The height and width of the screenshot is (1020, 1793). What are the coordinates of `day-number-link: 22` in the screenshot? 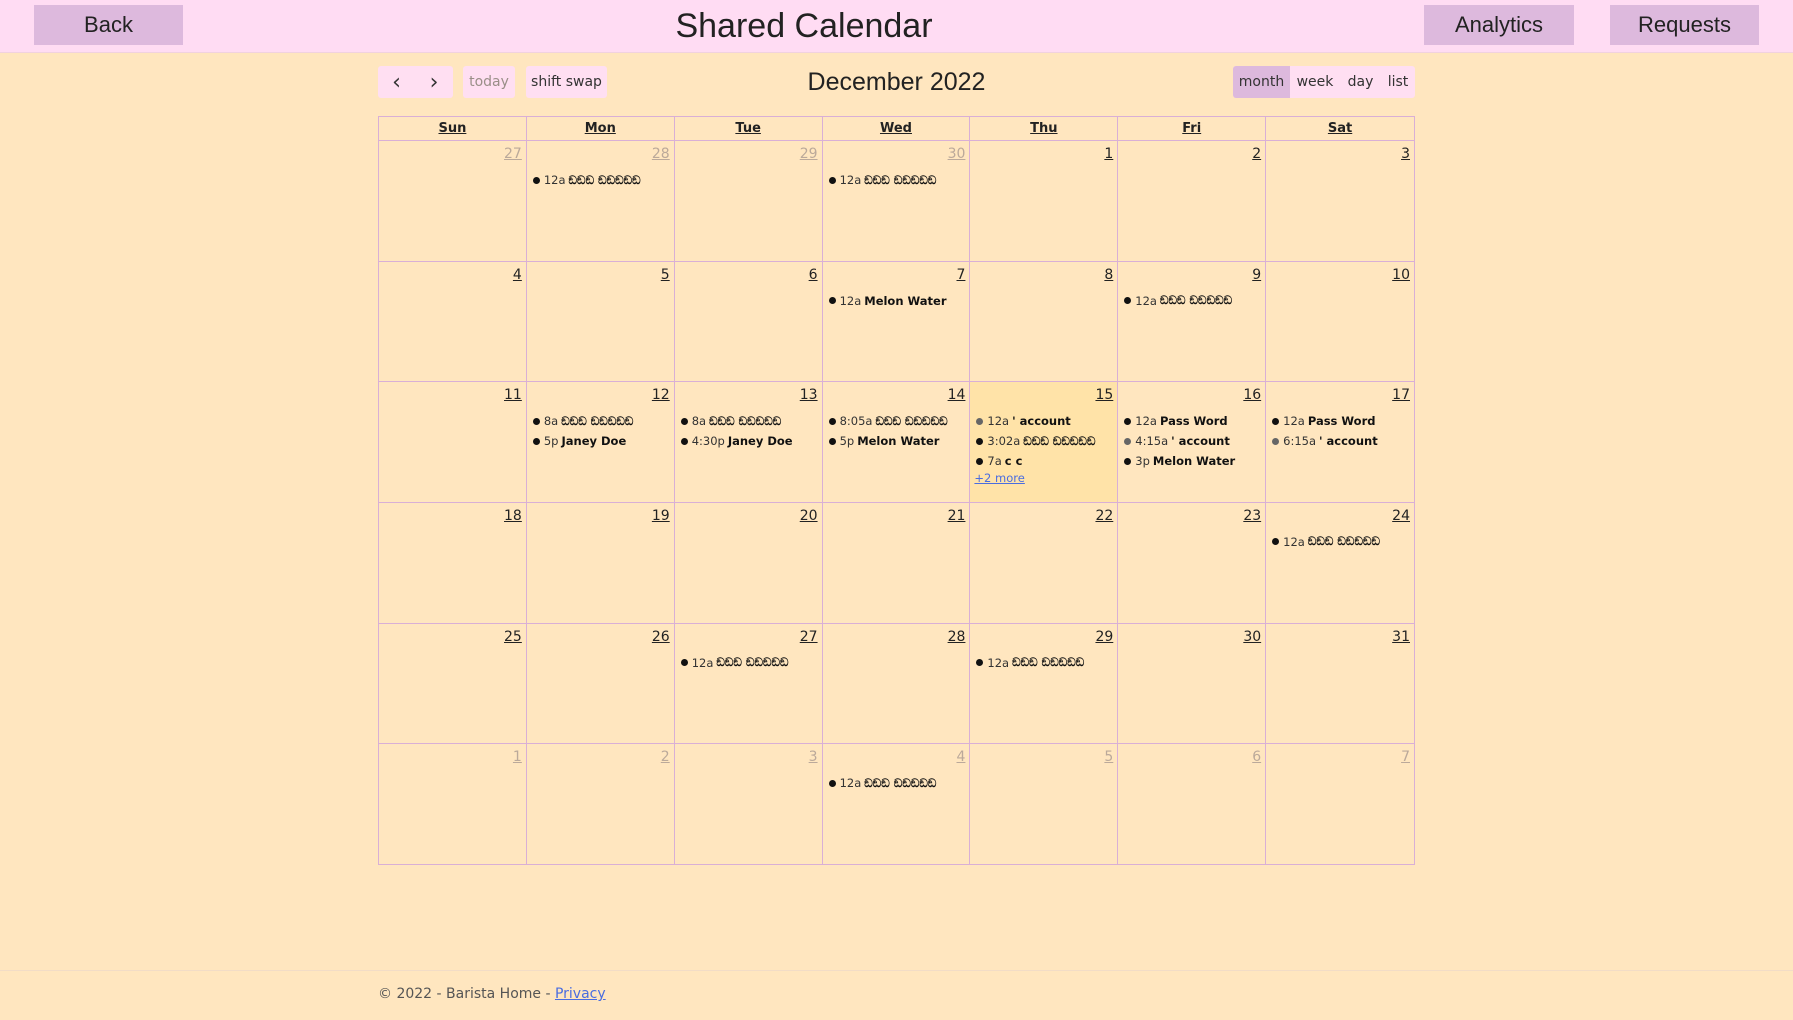 It's located at (1104, 516).